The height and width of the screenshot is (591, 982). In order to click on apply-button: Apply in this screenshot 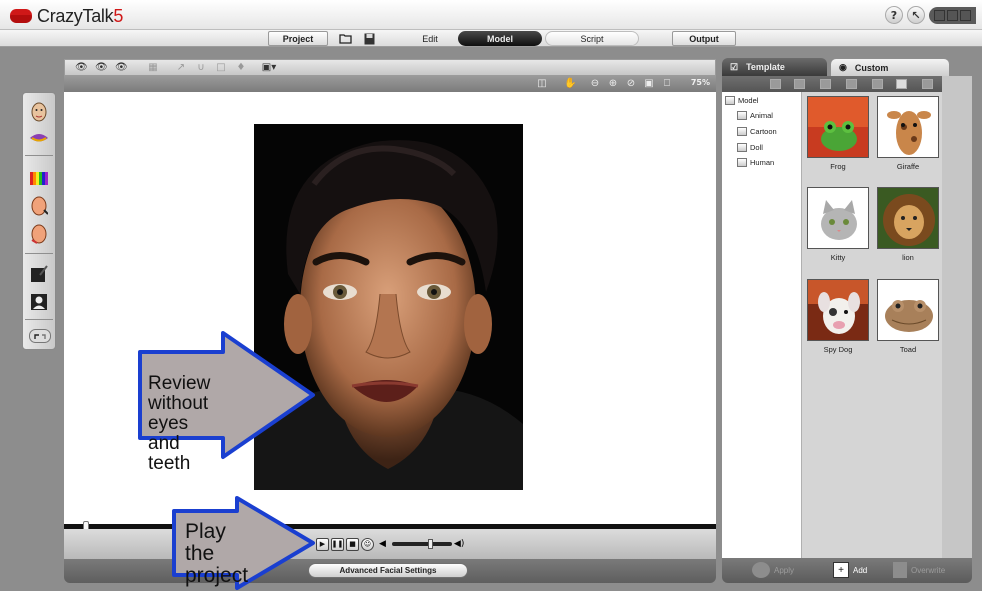, I will do `click(773, 570)`.